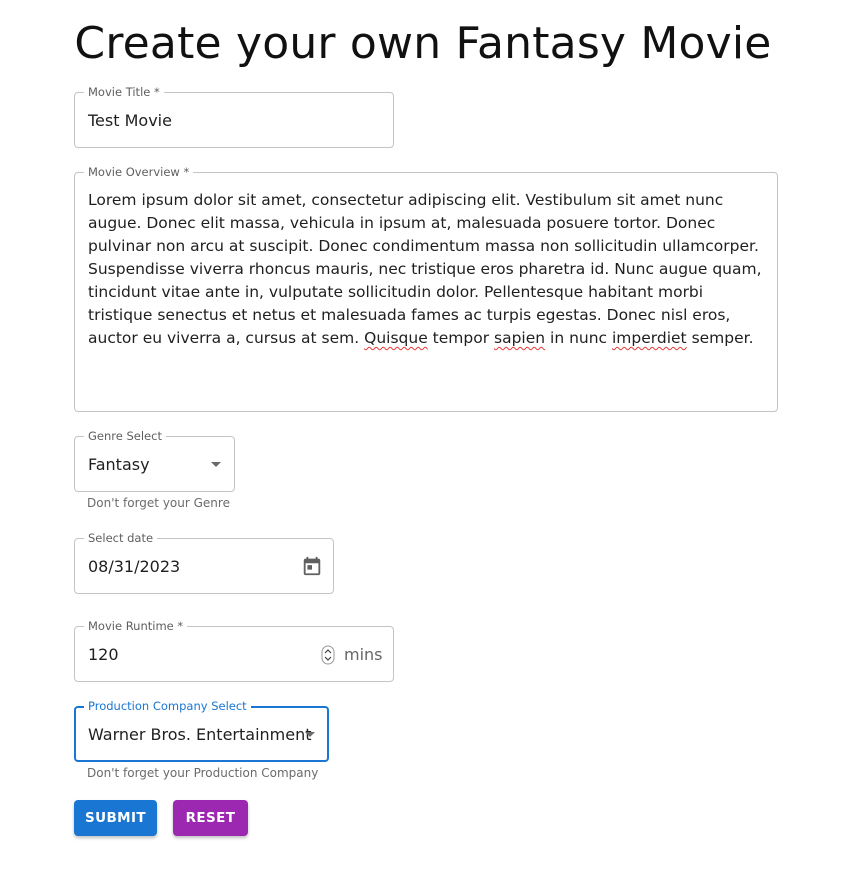  What do you see at coordinates (130, 120) in the screenshot?
I see `movie-title-input: Test Movie` at bounding box center [130, 120].